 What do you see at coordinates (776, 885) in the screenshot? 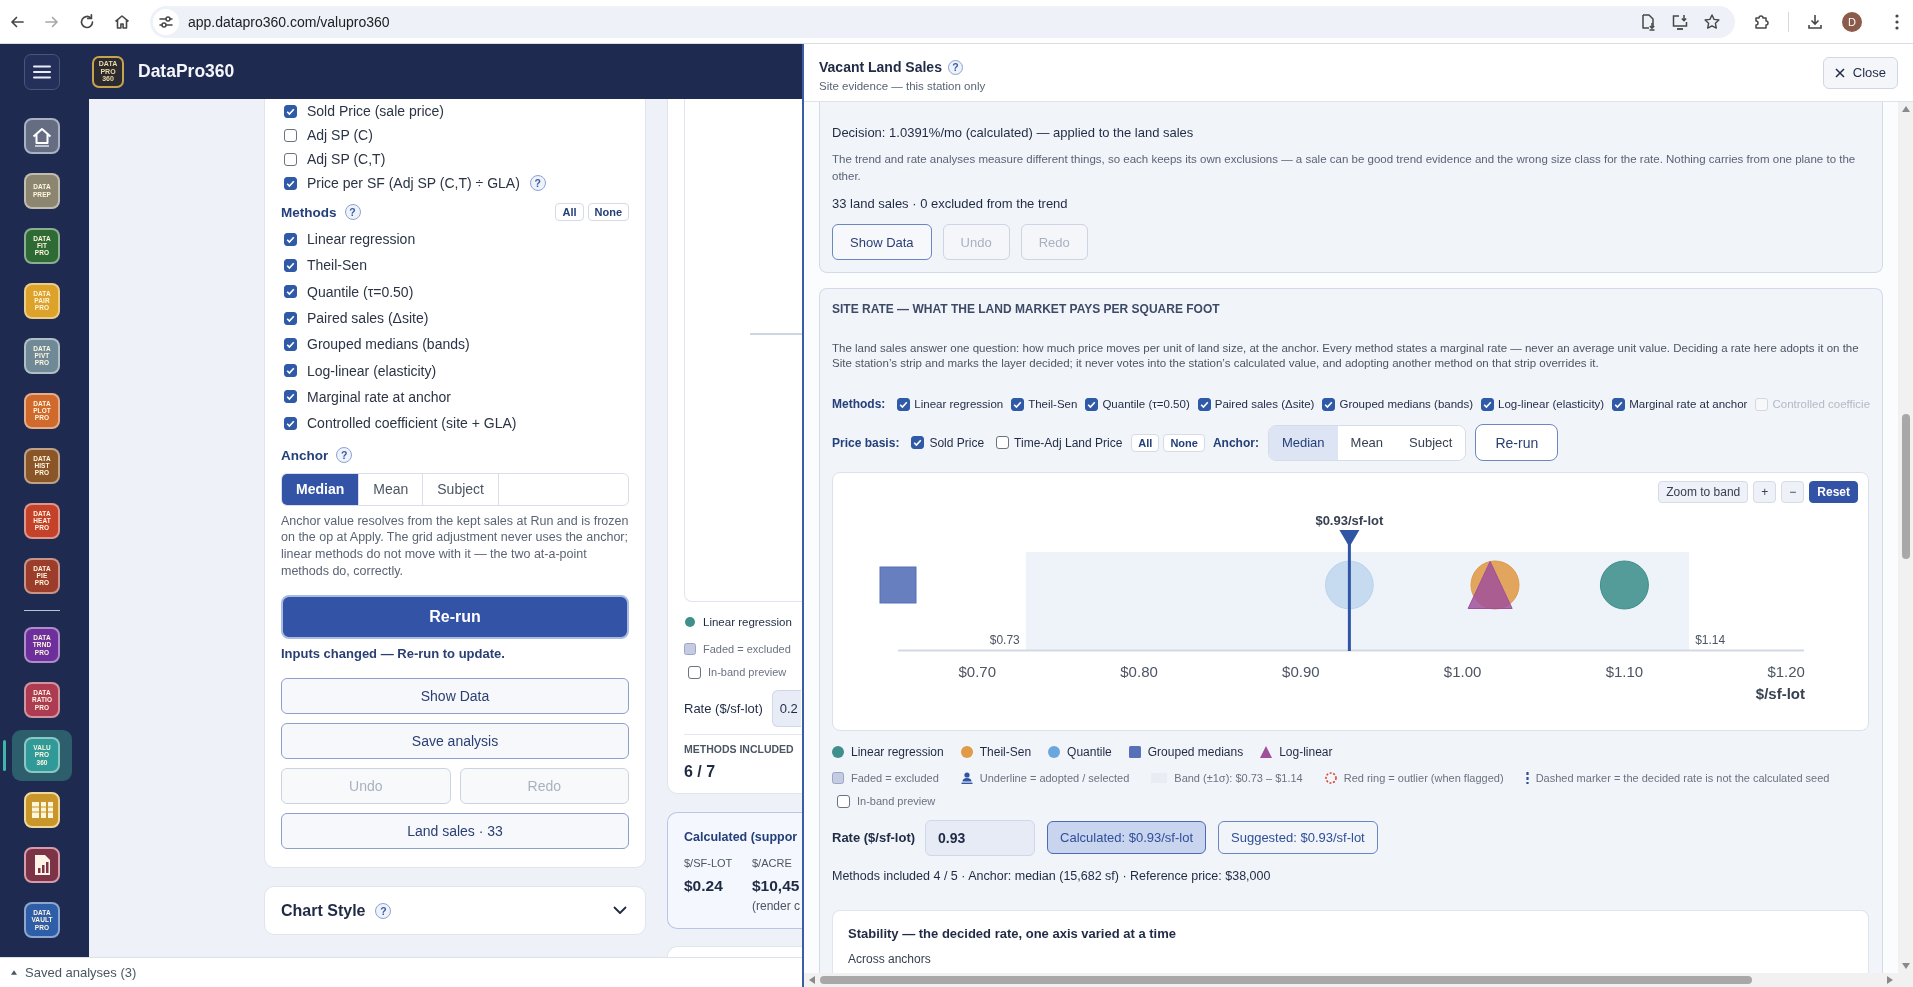
I see `stat-value: $10,45` at bounding box center [776, 885].